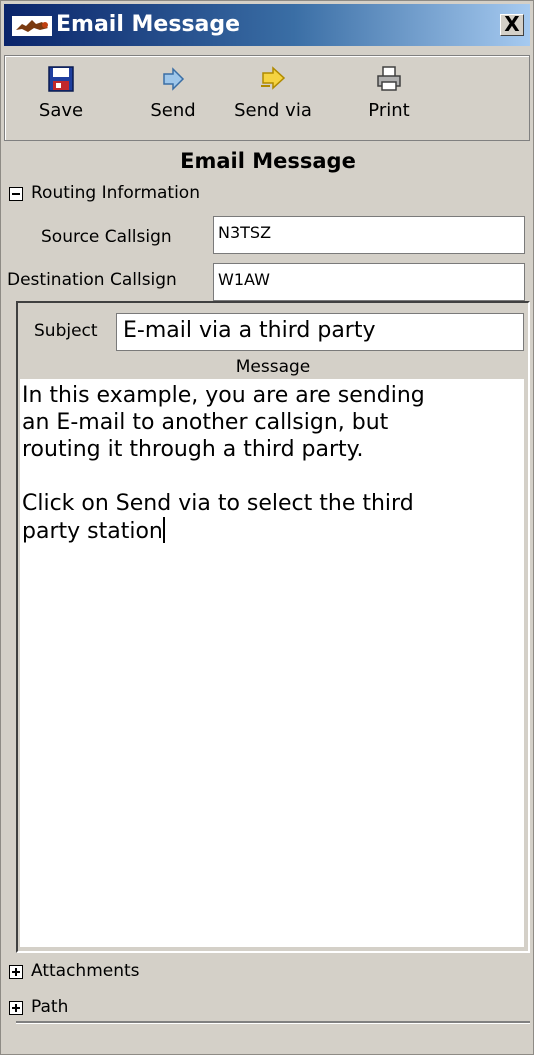  I want to click on send-via-label: Send via, so click(273, 110).